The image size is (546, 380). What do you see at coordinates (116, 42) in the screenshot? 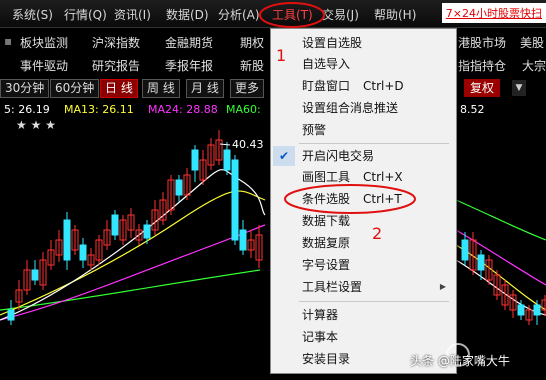
I see `nav-hs-index: 沪深指数` at bounding box center [116, 42].